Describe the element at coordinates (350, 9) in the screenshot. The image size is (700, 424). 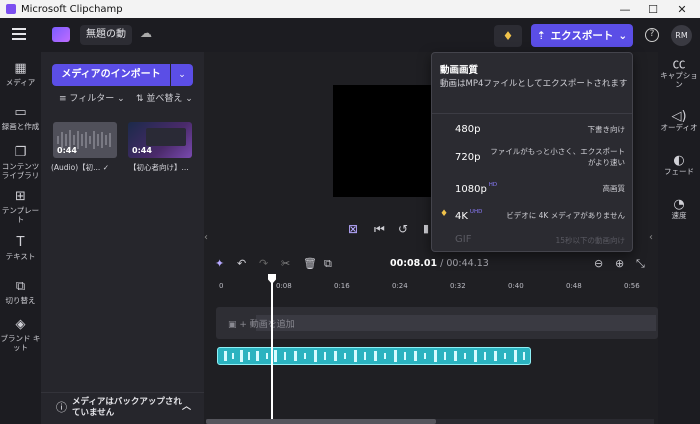
I see `title-bar: Microsoft Clipchamp — ☐ ✕` at that location.